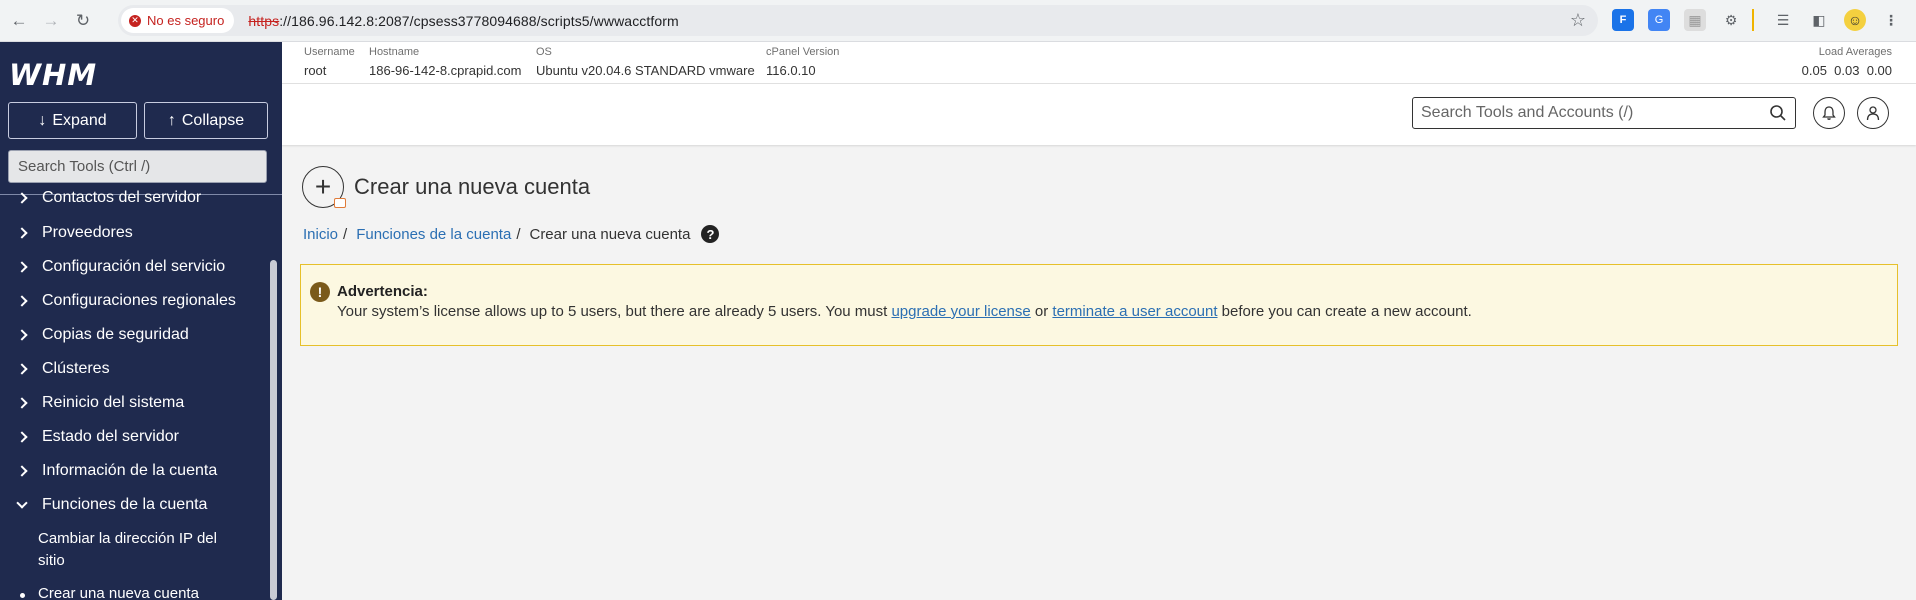 This screenshot has width=1916, height=600. Describe the element at coordinates (791, 70) in the screenshot. I see `cpanel-version-value: 116.0.10` at that location.